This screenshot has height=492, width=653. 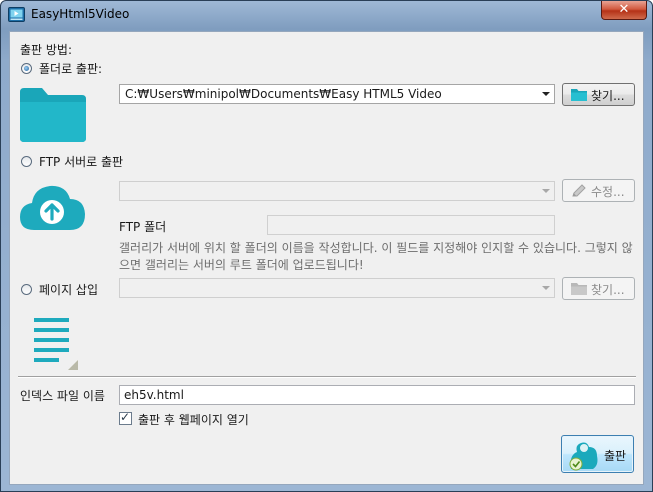 What do you see at coordinates (326, 15) in the screenshot?
I see `title-bar: EasyHtml5Video ✕` at bounding box center [326, 15].